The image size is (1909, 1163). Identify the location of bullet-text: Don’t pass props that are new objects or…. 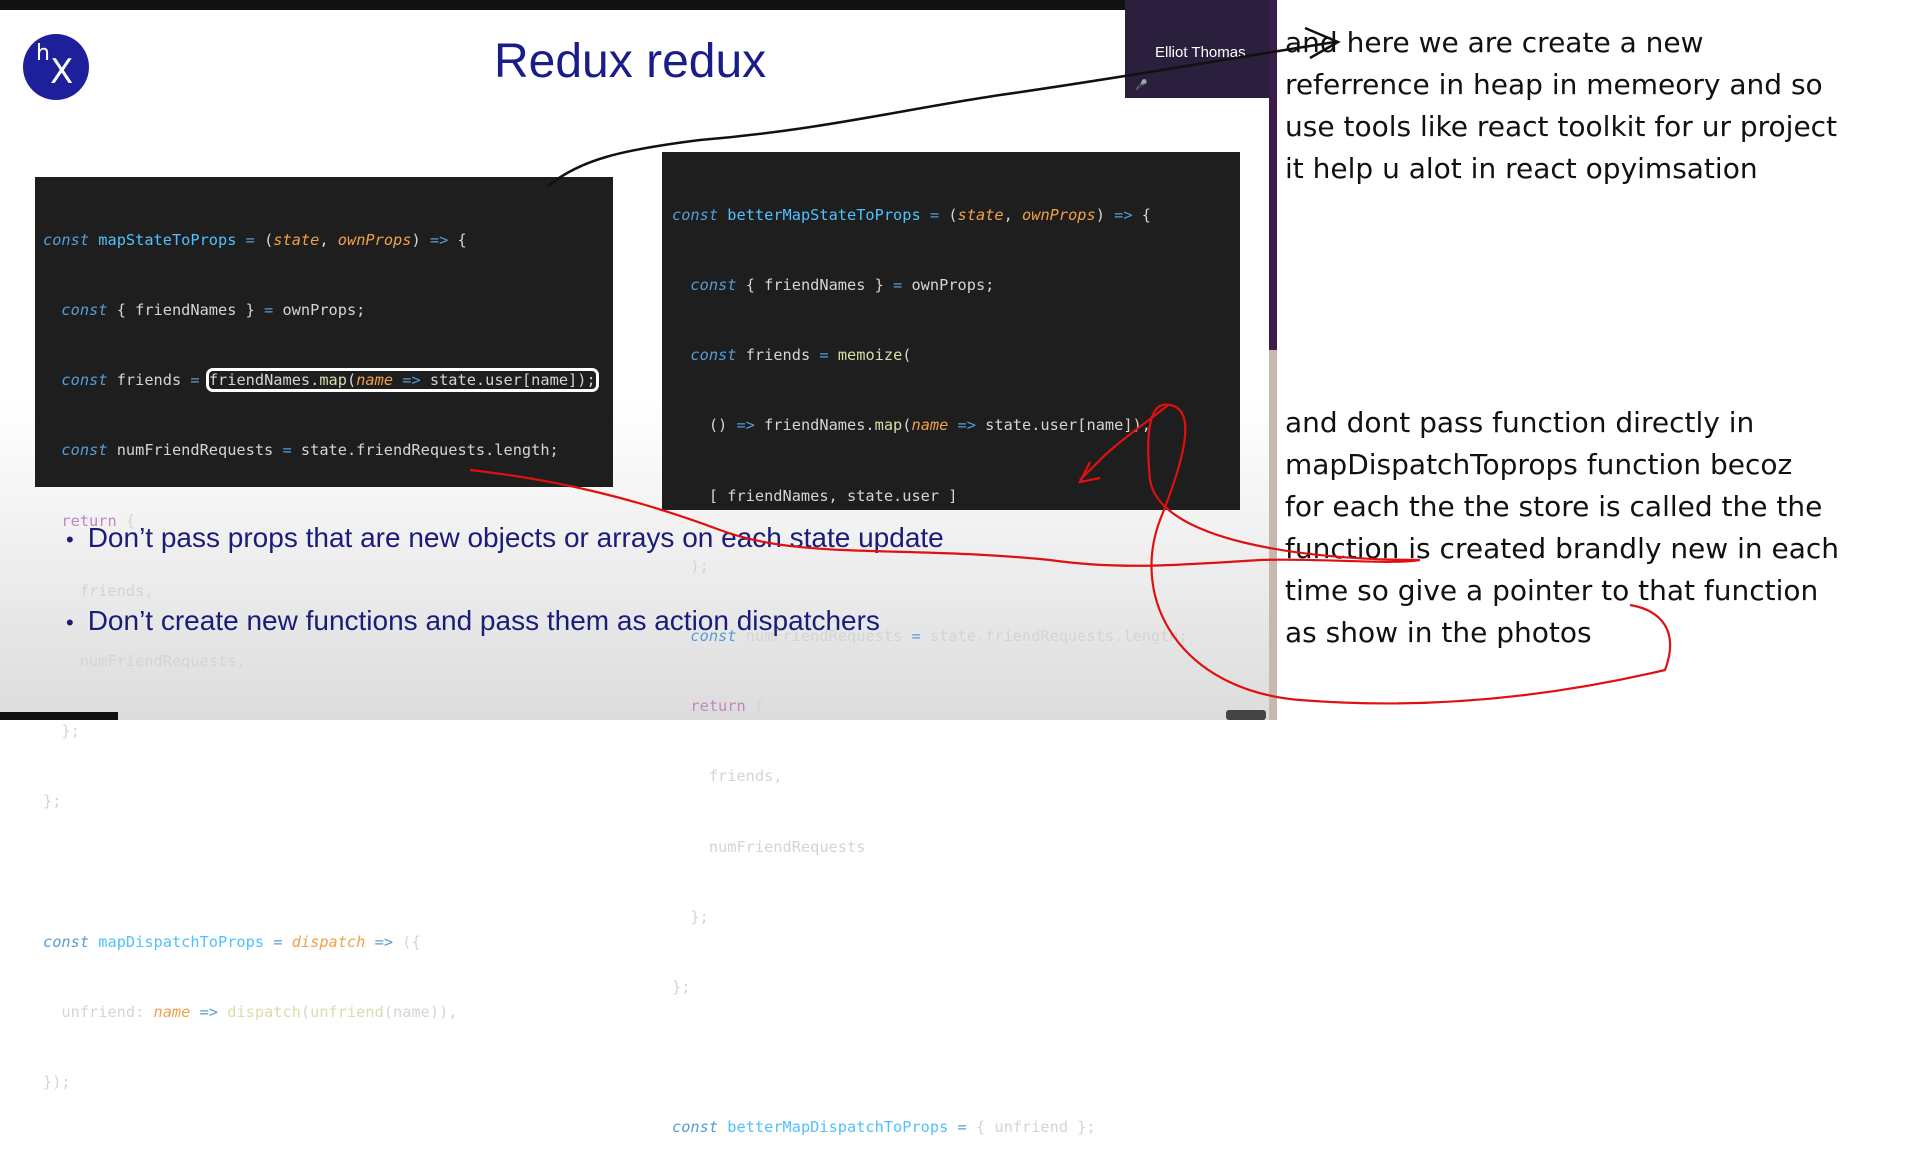
(515, 537).